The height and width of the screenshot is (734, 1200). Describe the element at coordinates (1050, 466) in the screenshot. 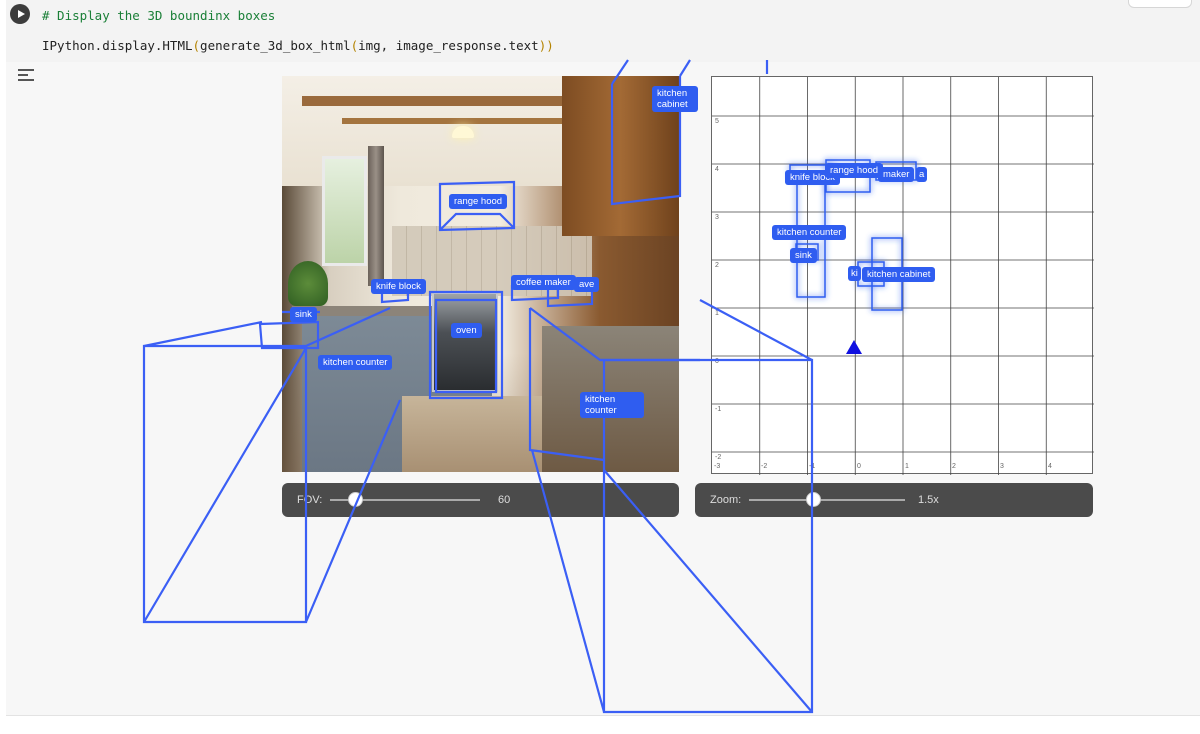

I see `x-tick: 4` at that location.